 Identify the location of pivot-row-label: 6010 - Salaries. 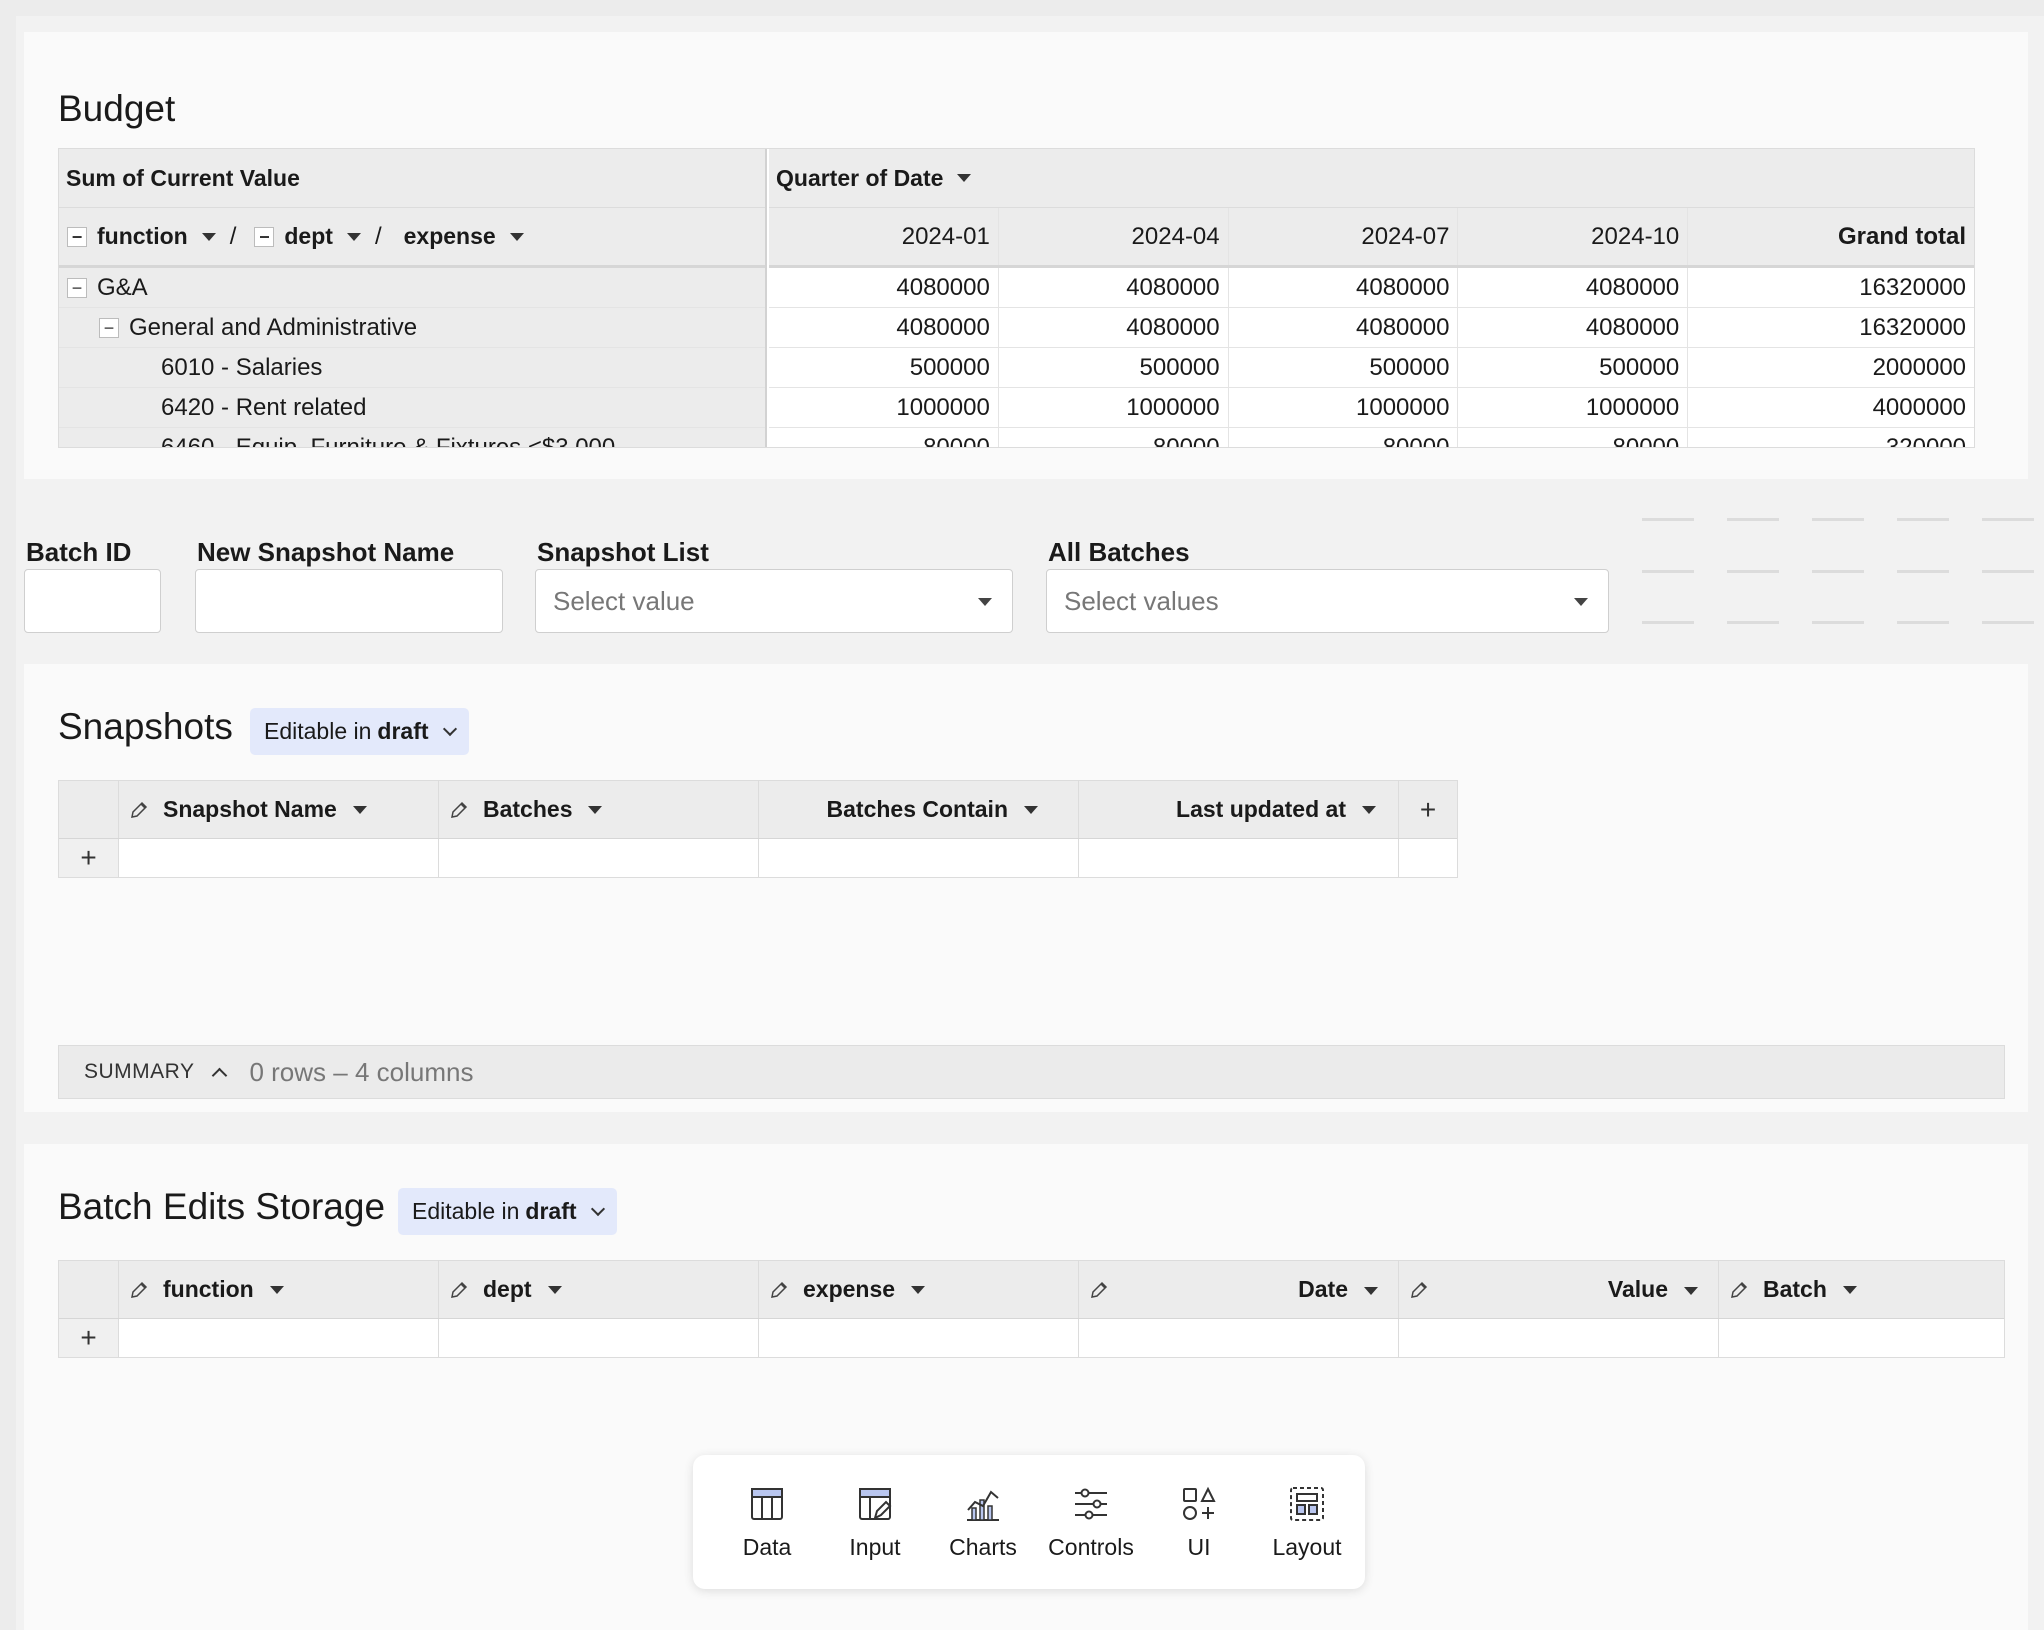
(412, 368).